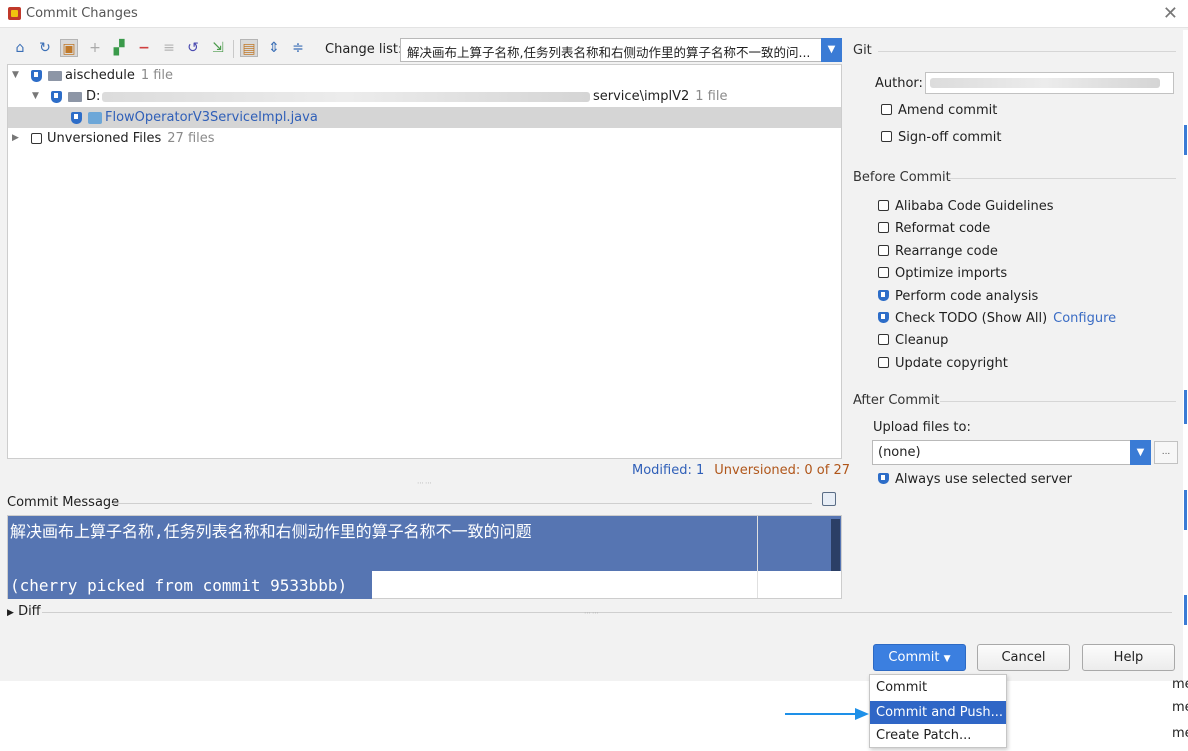 The image size is (1188, 751). Describe the element at coordinates (938, 687) in the screenshot. I see `menu-item-commit: Commit` at that location.